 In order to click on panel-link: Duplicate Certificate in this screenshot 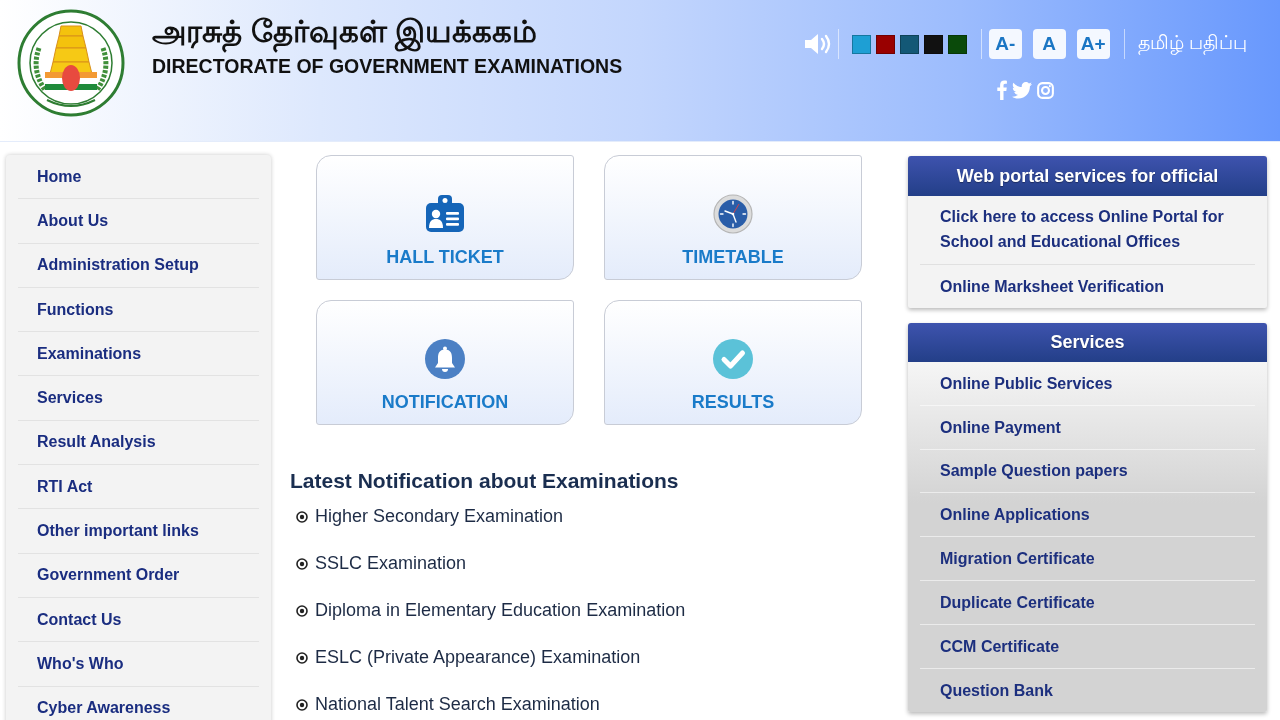, I will do `click(1017, 602)`.